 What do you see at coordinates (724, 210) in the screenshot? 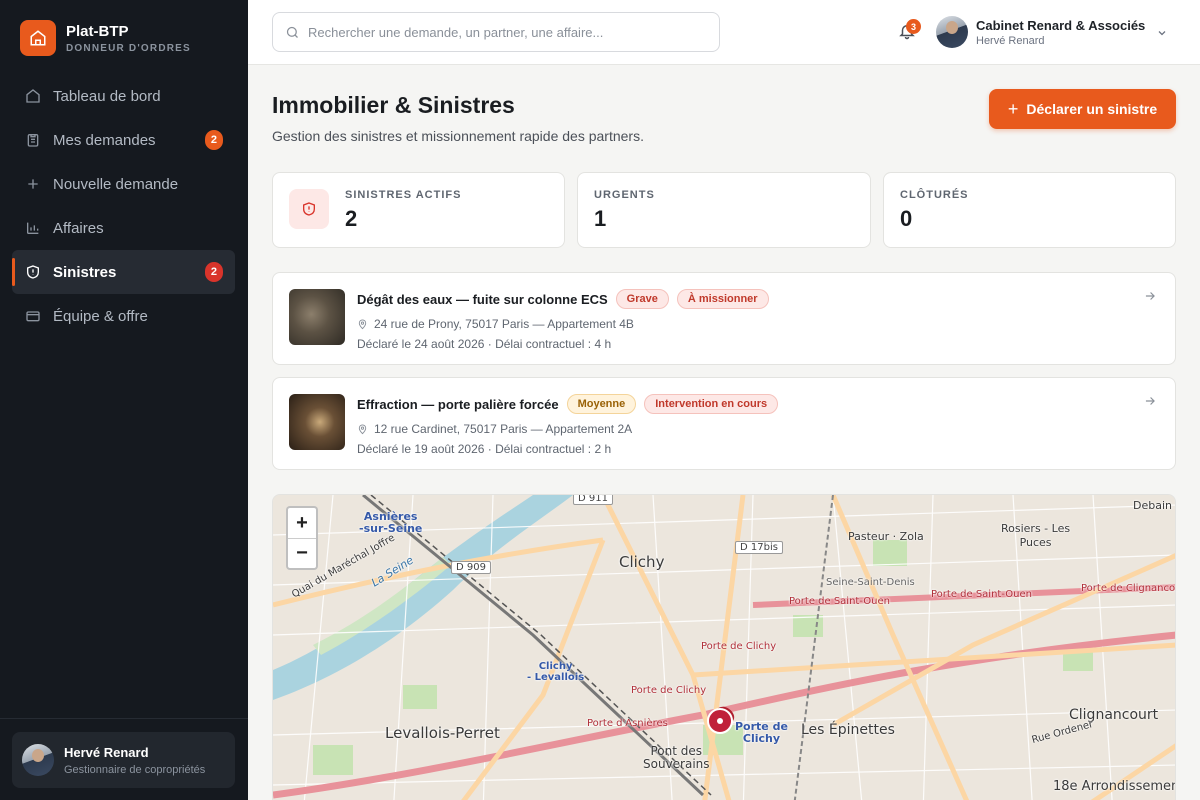
I see `stat-card-urgent: URGENTS 1` at bounding box center [724, 210].